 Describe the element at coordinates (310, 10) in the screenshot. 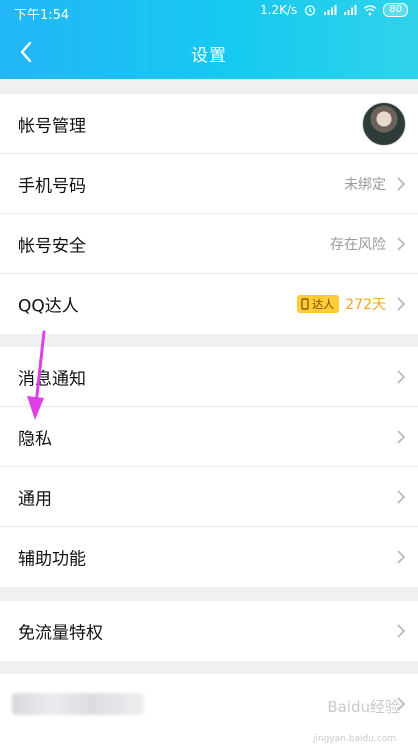

I see `alarm-icon` at that location.